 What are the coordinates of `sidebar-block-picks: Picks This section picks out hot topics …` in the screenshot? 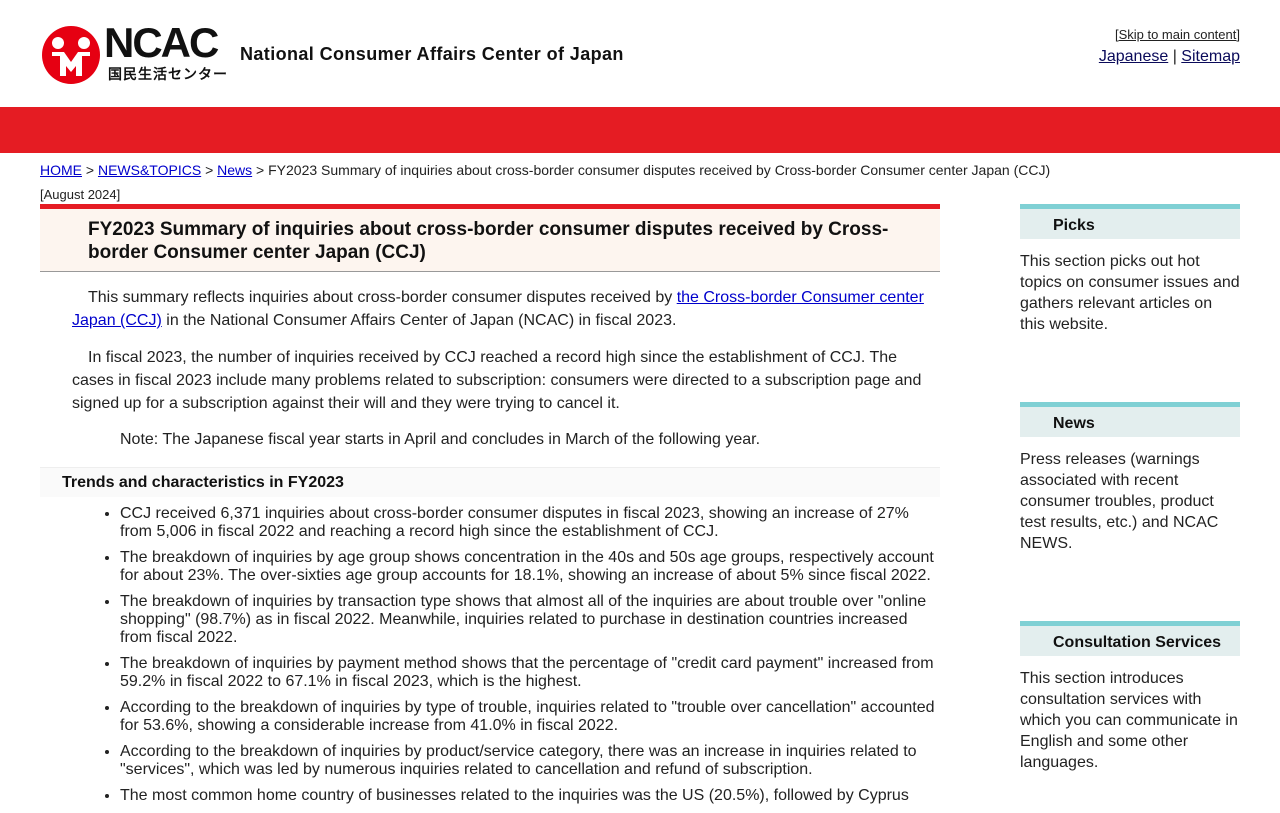 It's located at (1130, 269).